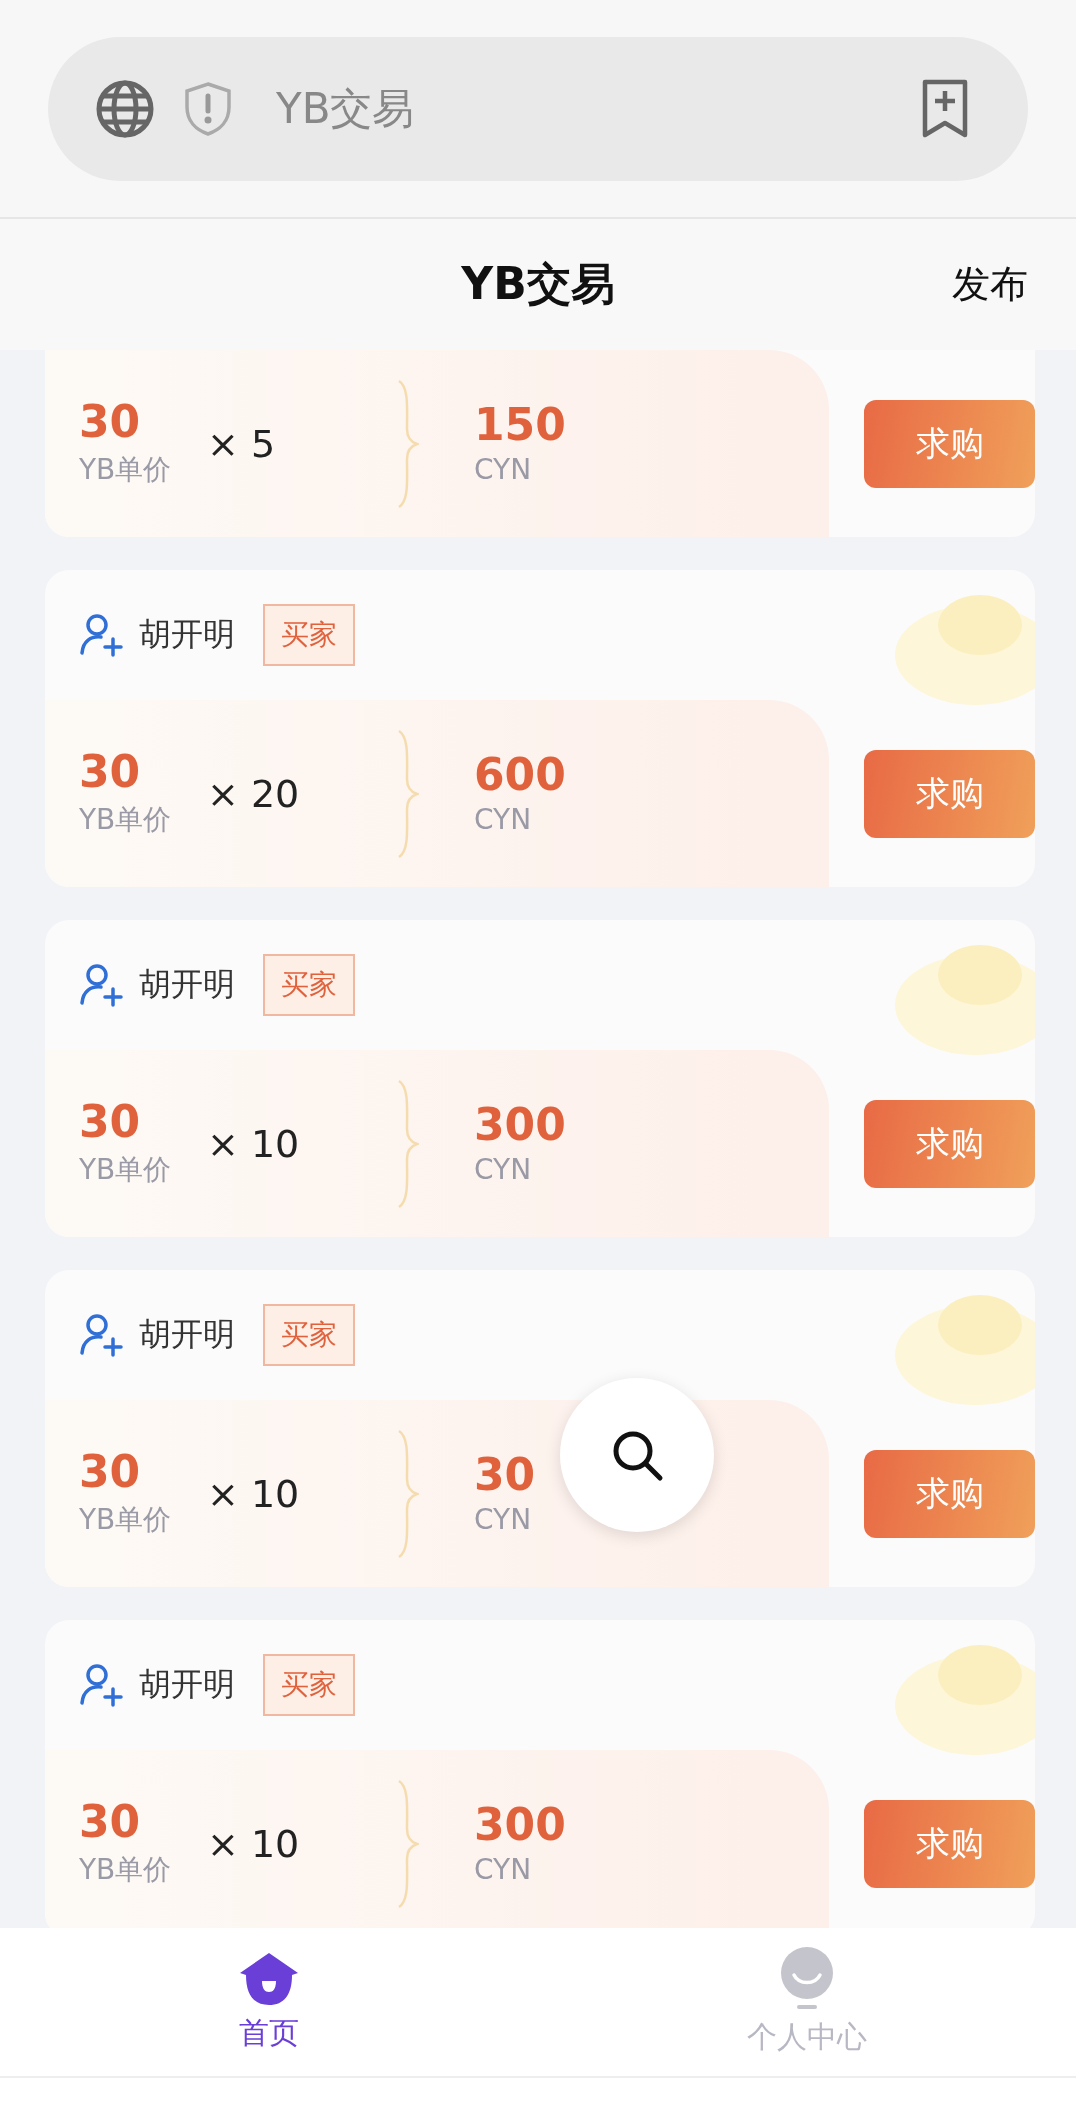 This screenshot has height=2108, width=1076. What do you see at coordinates (538, 284) in the screenshot?
I see `page-title: YB交易` at bounding box center [538, 284].